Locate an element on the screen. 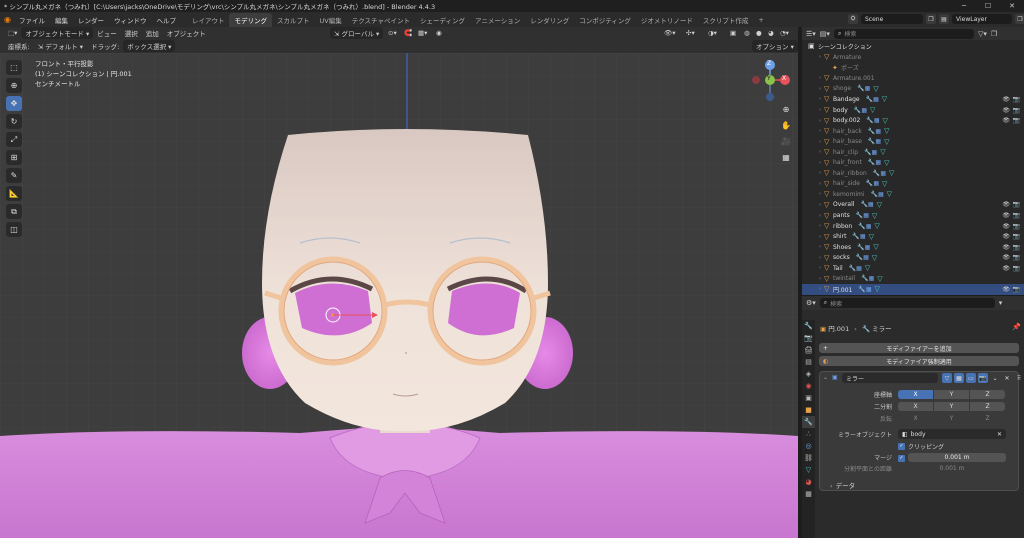 The width and height of the screenshot is (1024, 538). tab-shading: シェーディング is located at coordinates (442, 20).